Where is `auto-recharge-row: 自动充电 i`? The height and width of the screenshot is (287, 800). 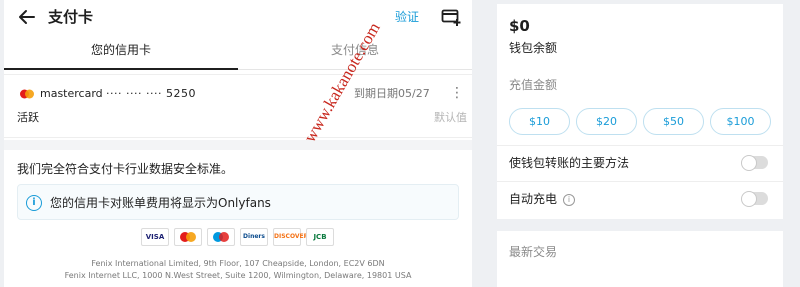 auto-recharge-row: 自动充电 i is located at coordinates (640, 198).